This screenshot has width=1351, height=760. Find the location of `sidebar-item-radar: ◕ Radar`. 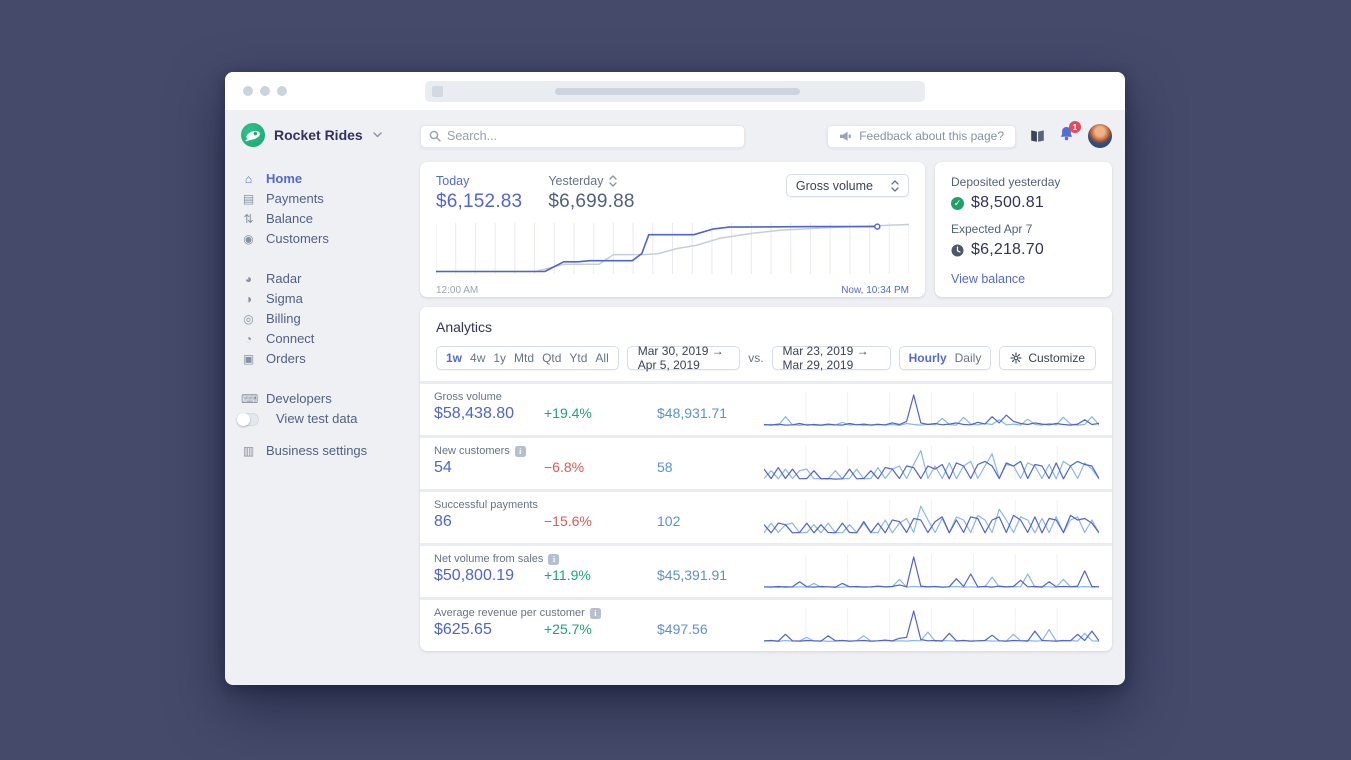

sidebar-item-radar: ◕ Radar is located at coordinates (330, 279).